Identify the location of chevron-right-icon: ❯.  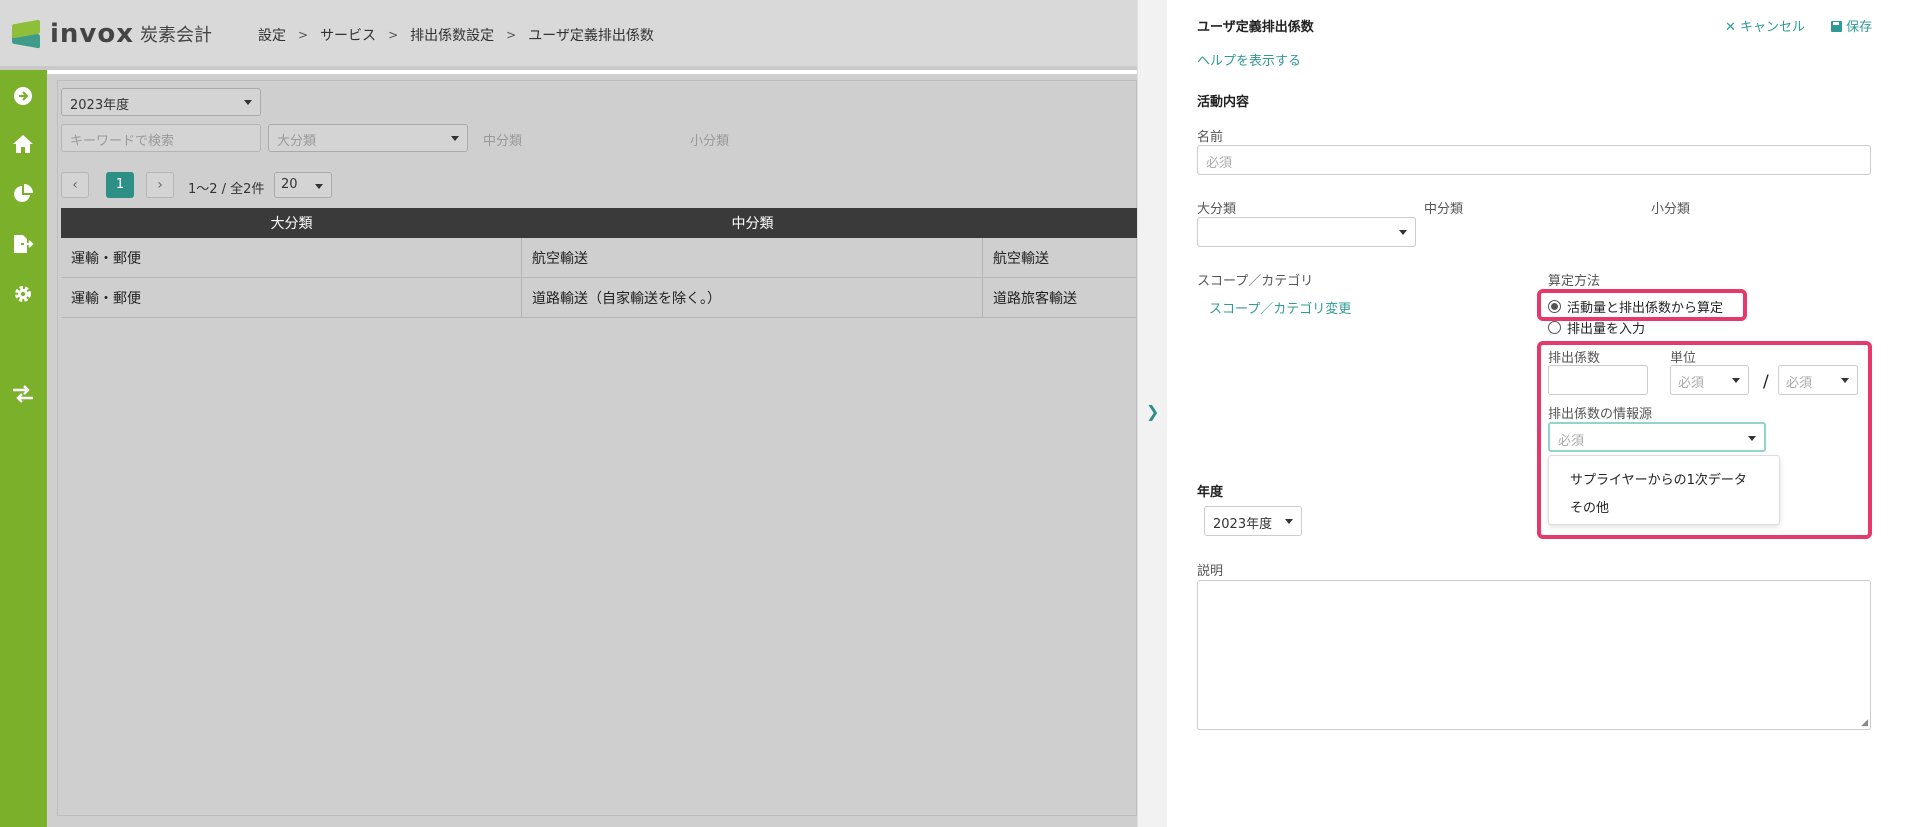
(1152, 411).